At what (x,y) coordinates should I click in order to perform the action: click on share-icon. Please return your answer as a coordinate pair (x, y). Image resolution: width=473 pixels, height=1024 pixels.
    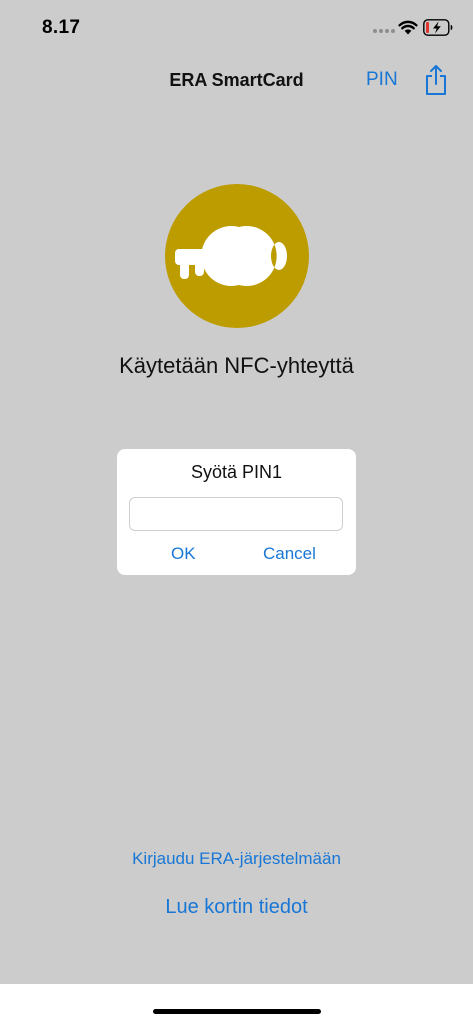
    Looking at the image, I should click on (436, 80).